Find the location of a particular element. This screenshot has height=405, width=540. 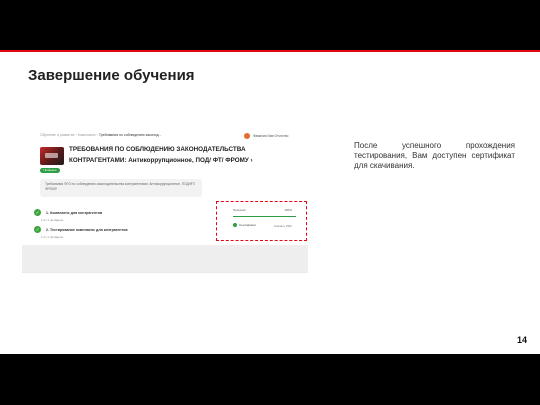

screenshot-footer-area is located at coordinates (165, 258).